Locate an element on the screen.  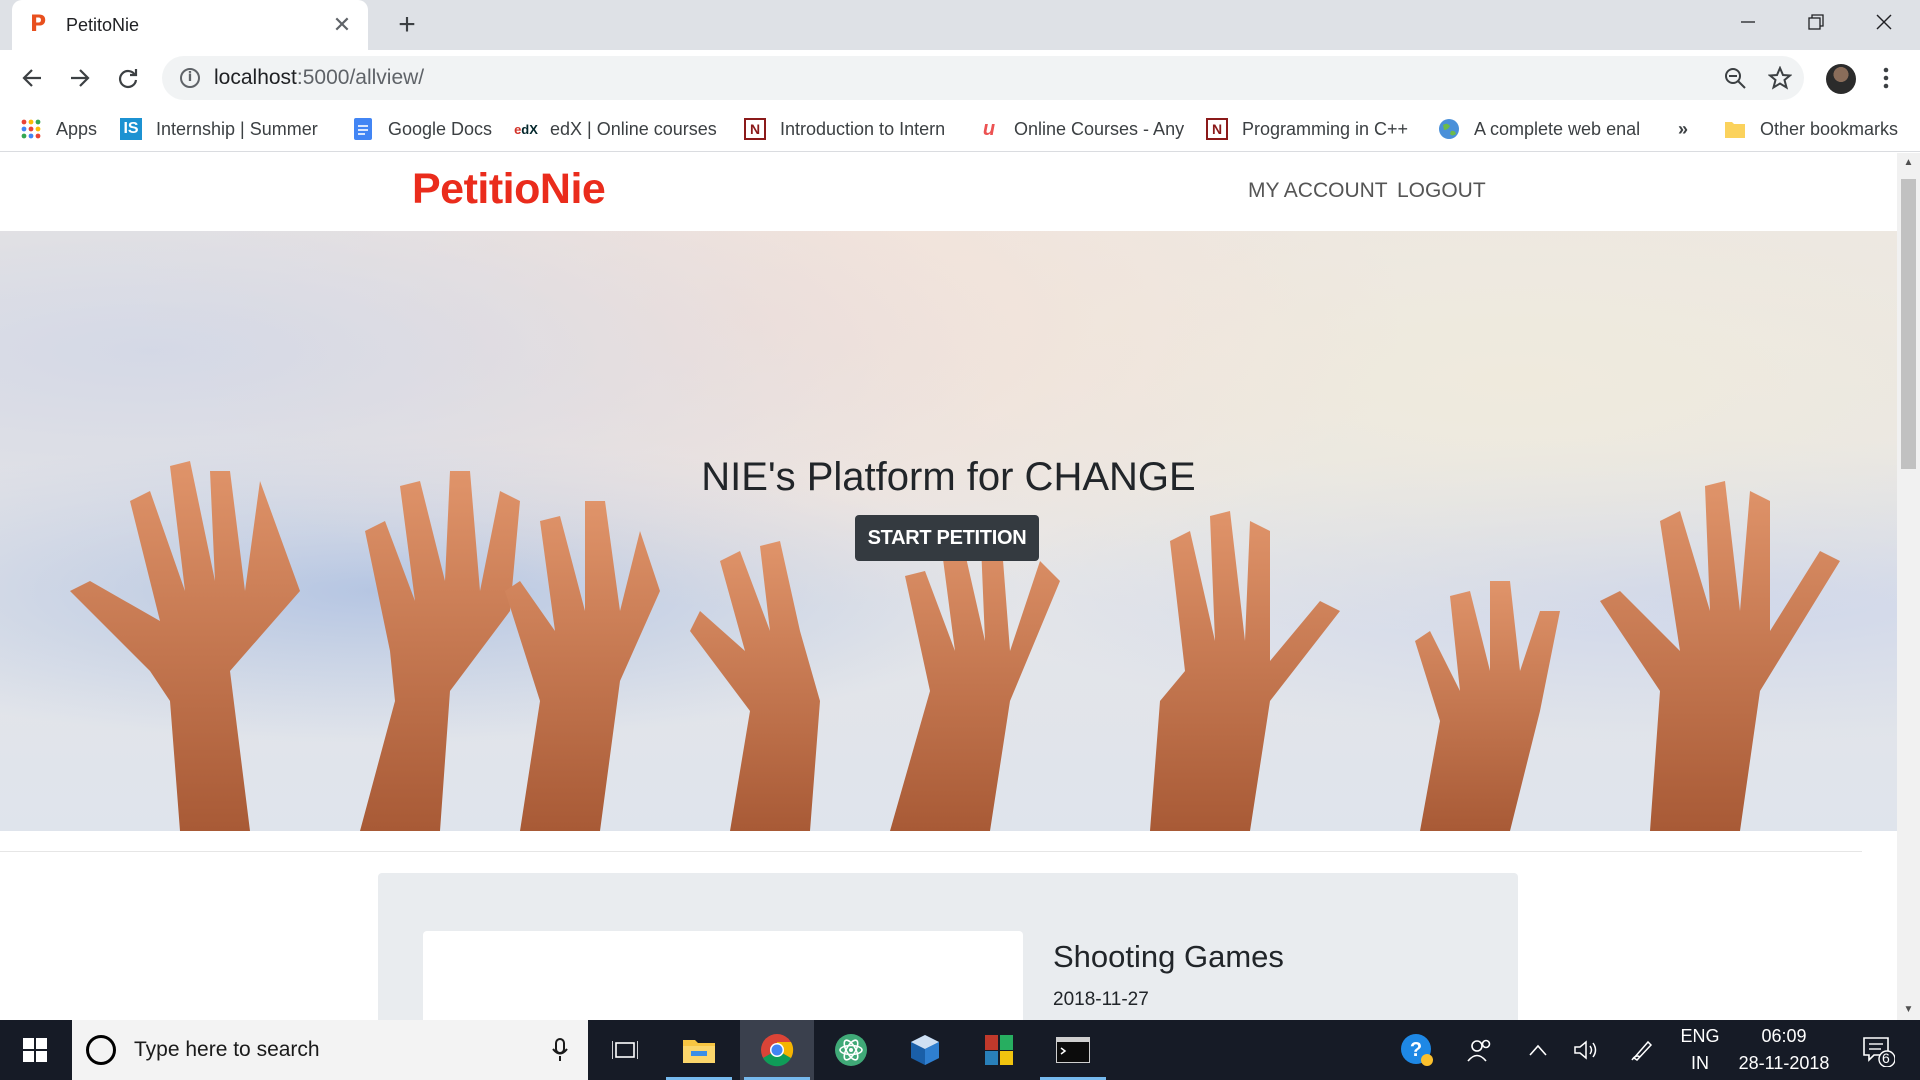
taskbar-virtualbox is located at coordinates (925, 1050).